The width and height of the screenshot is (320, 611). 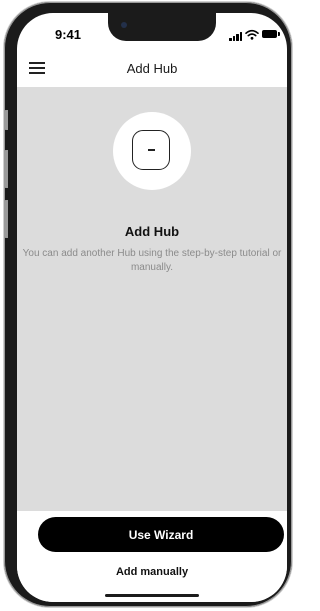 I want to click on hub-device-icon, so click(x=151, y=150).